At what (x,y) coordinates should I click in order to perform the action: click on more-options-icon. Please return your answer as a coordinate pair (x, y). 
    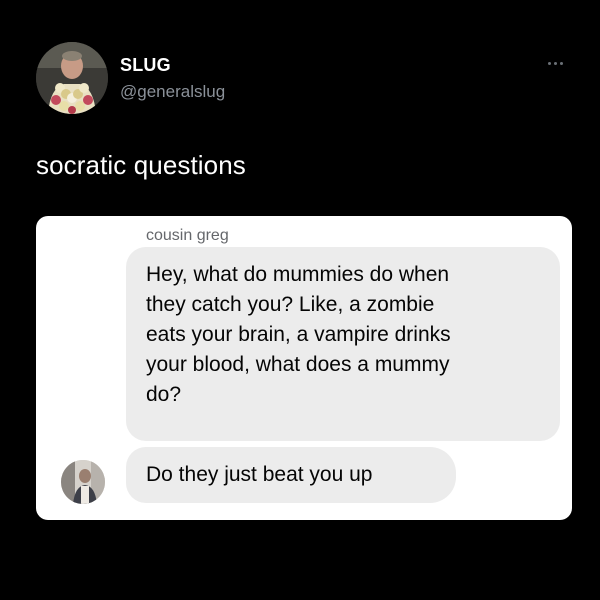
    Looking at the image, I should click on (560, 63).